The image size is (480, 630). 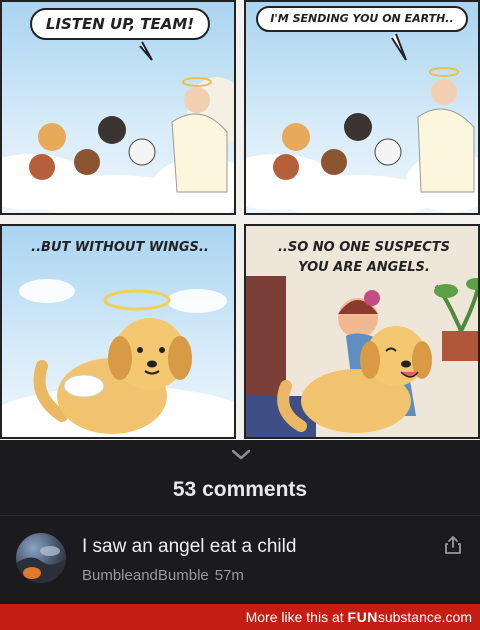 What do you see at coordinates (296, 617) in the screenshot?
I see `watermark-prefix: More like this at` at bounding box center [296, 617].